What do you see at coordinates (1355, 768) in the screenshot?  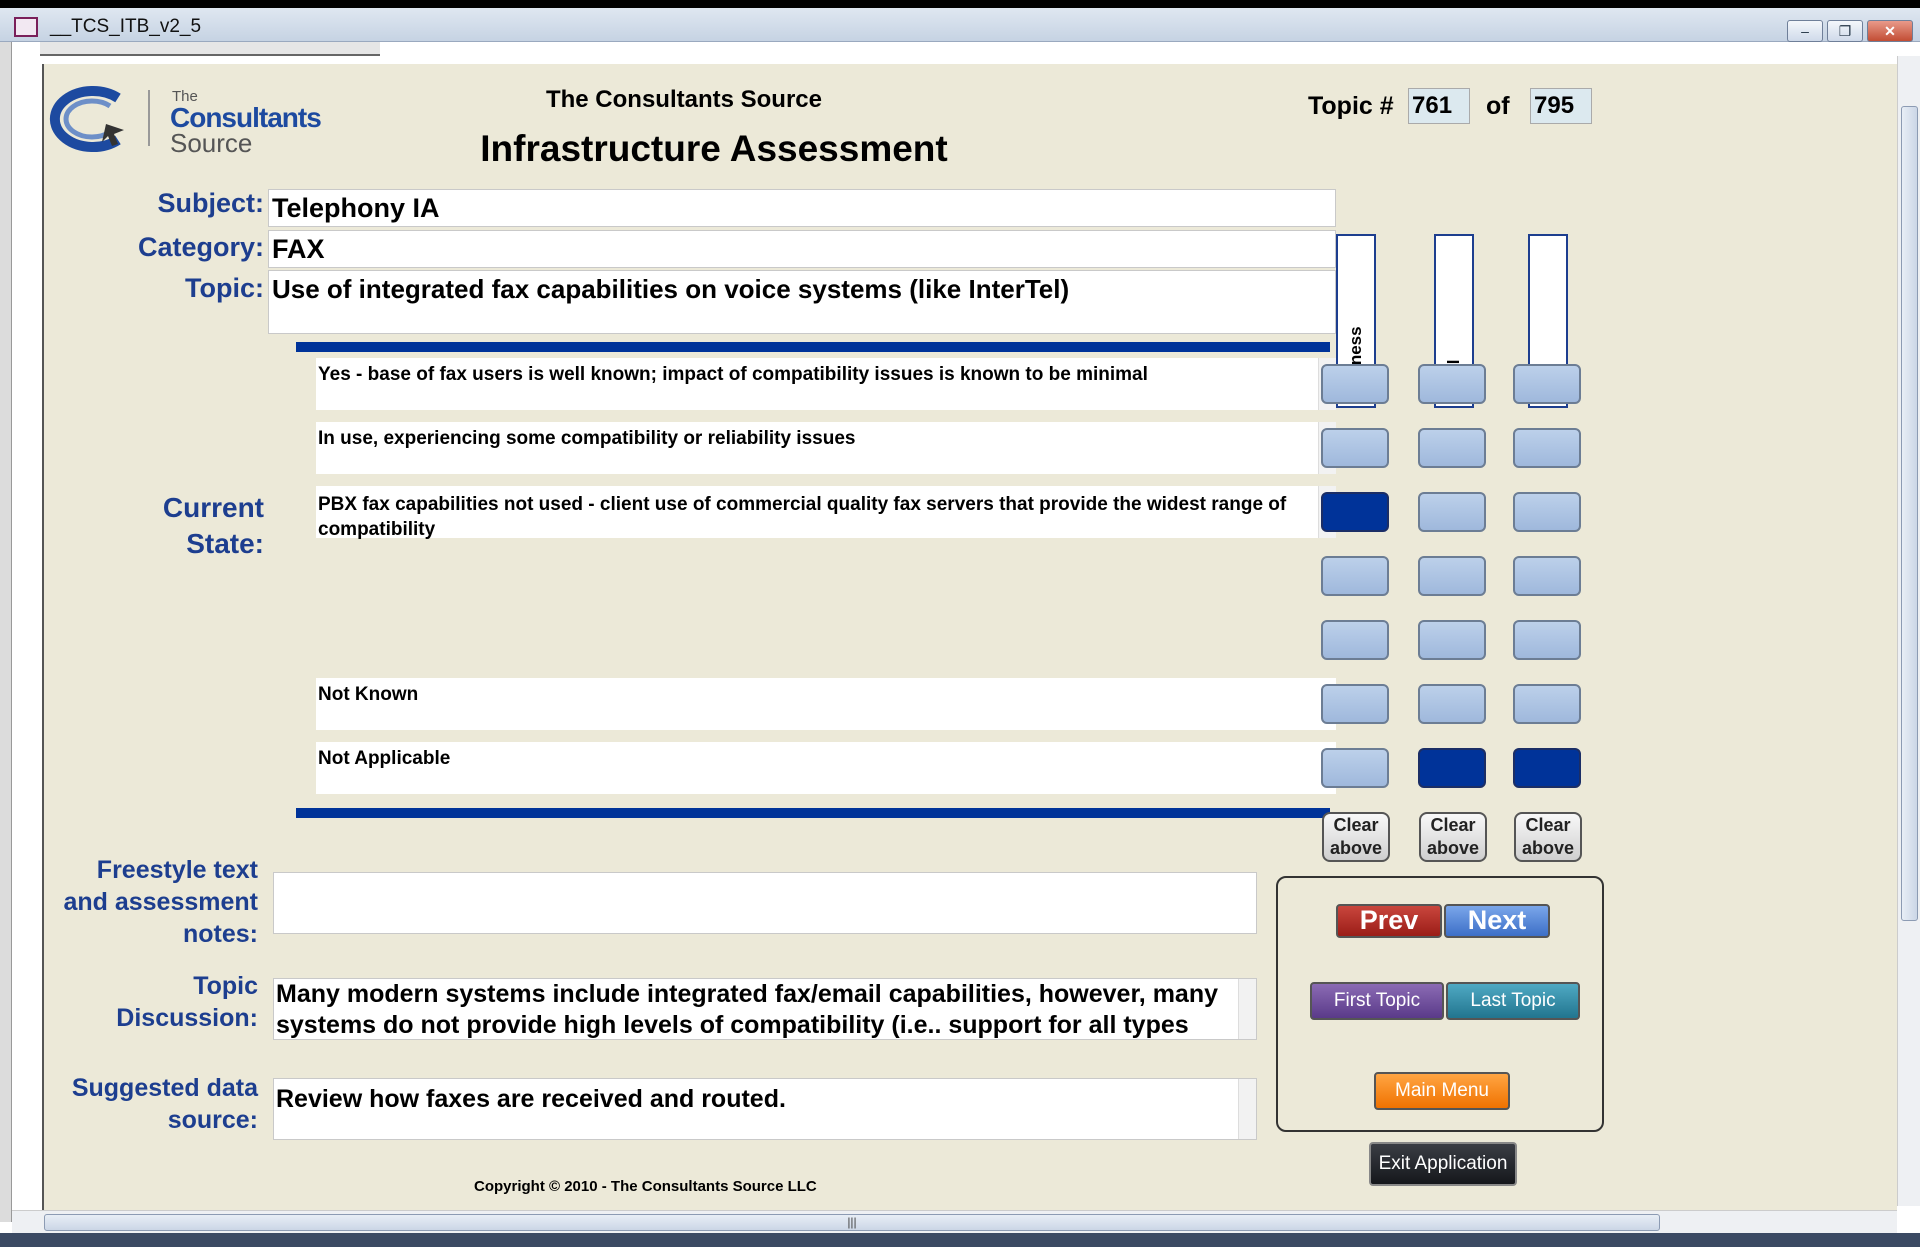 I see `business-option-7-button` at bounding box center [1355, 768].